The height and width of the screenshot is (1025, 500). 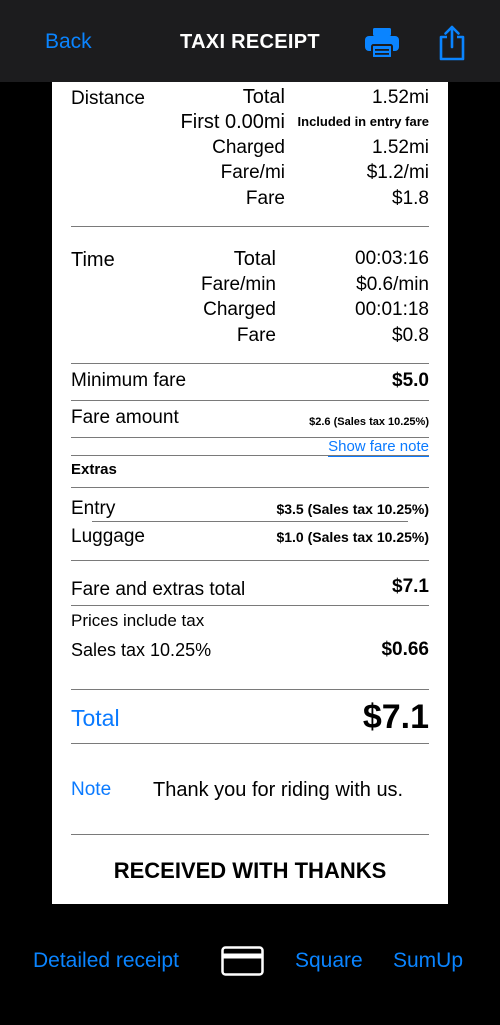 What do you see at coordinates (400, 97) in the screenshot?
I see `distance-total-value: 1.52mi` at bounding box center [400, 97].